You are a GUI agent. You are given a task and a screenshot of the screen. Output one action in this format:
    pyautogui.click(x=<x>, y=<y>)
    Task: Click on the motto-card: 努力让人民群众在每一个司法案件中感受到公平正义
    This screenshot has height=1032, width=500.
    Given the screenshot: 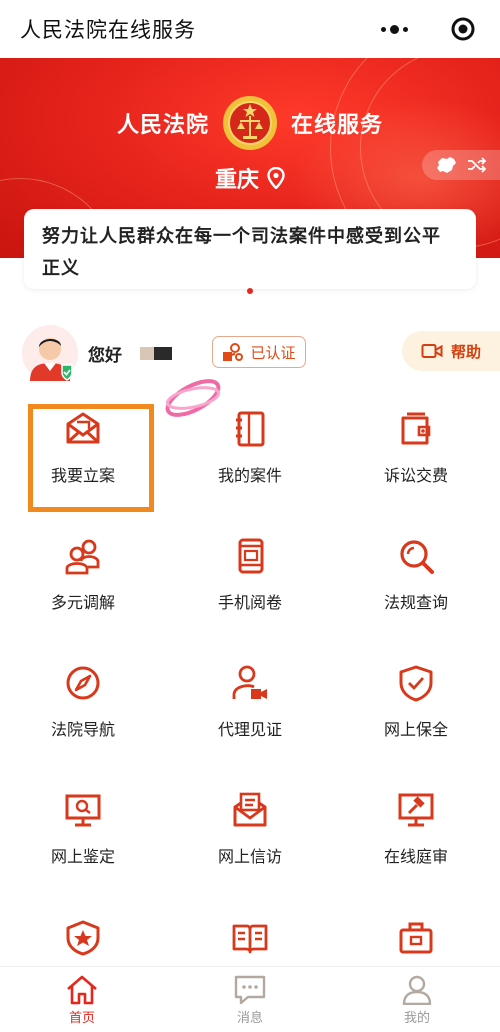 What is the action you would take?
    pyautogui.click(x=250, y=249)
    